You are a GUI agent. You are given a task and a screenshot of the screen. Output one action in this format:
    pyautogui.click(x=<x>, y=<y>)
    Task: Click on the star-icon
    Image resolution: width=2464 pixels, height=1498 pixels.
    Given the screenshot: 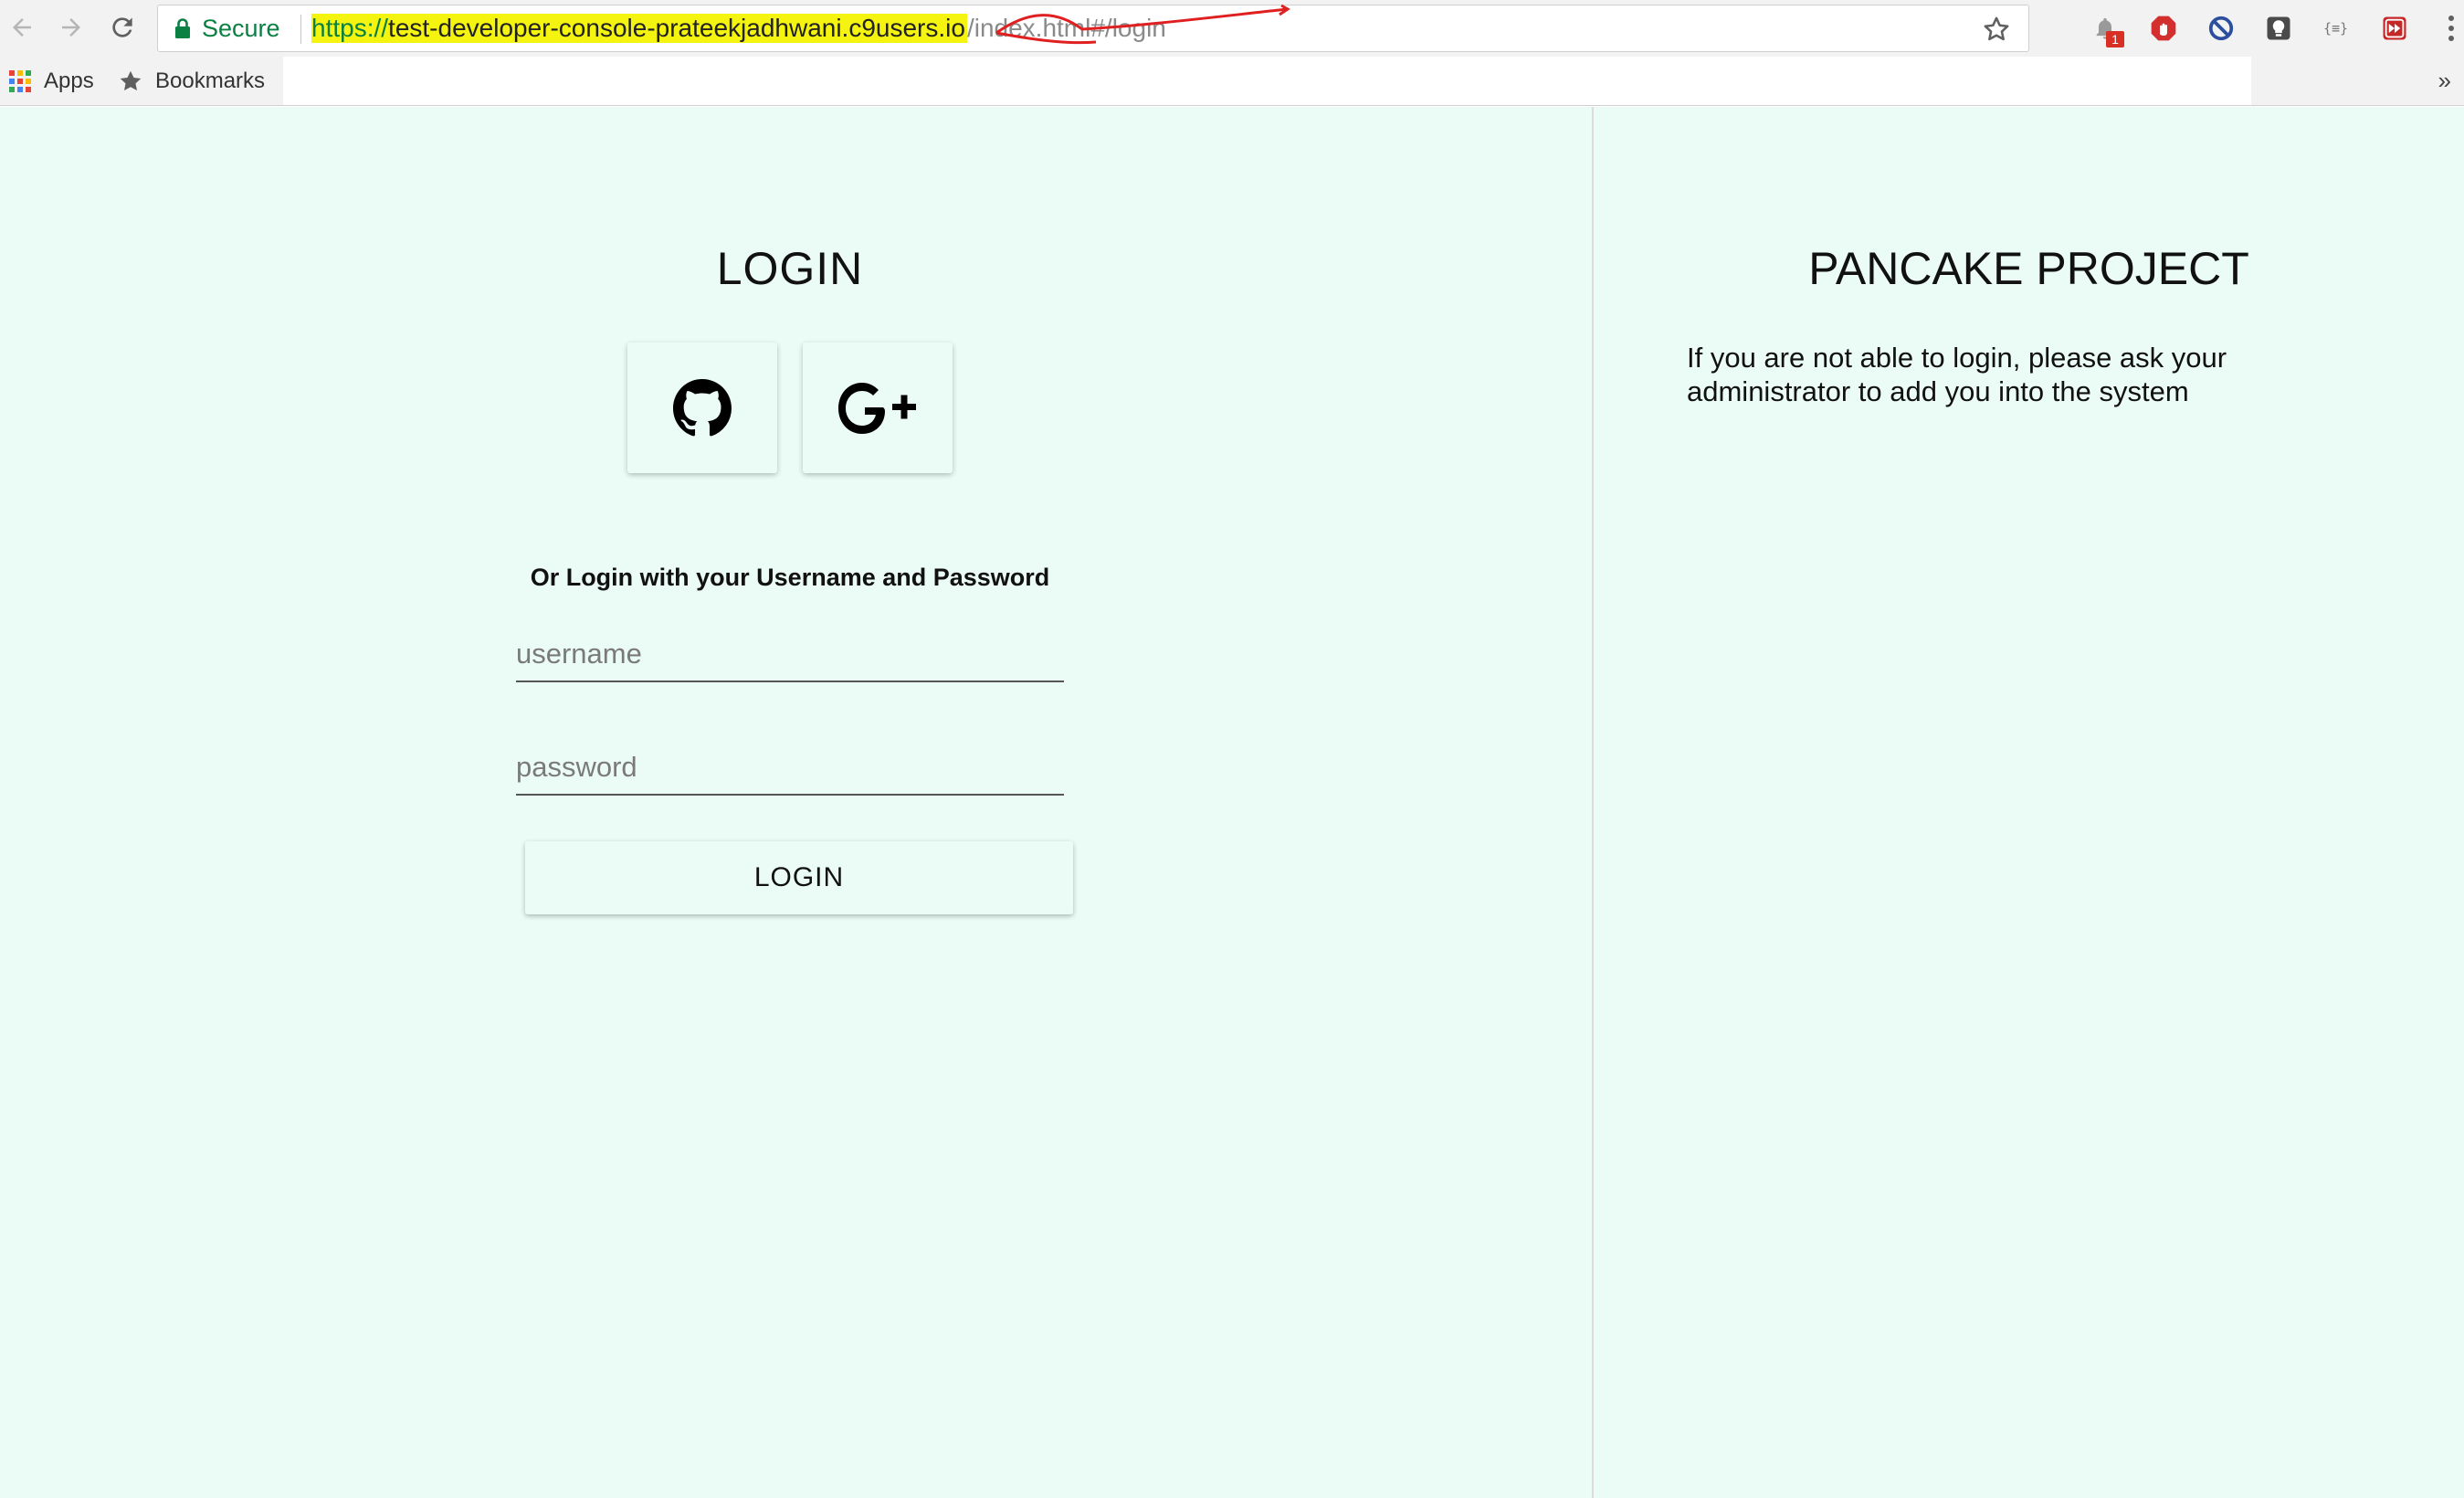 What is the action you would take?
    pyautogui.click(x=131, y=80)
    